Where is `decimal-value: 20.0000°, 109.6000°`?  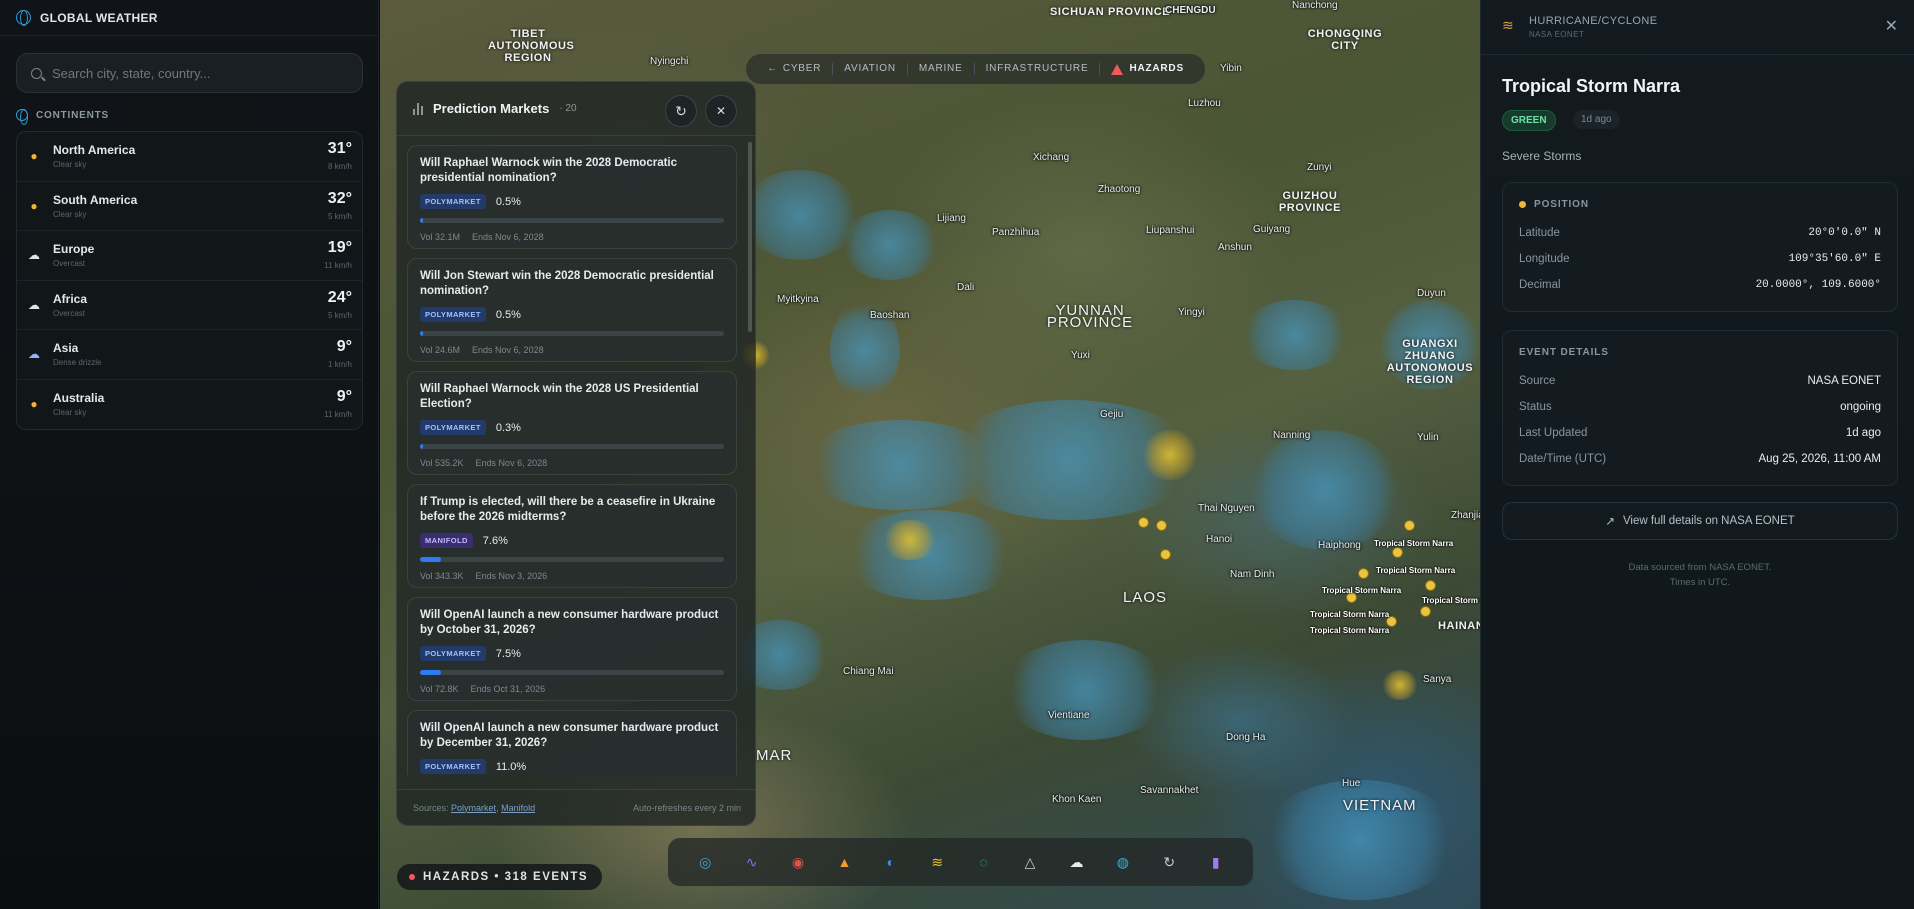 decimal-value: 20.0000°, 109.6000° is located at coordinates (1818, 285).